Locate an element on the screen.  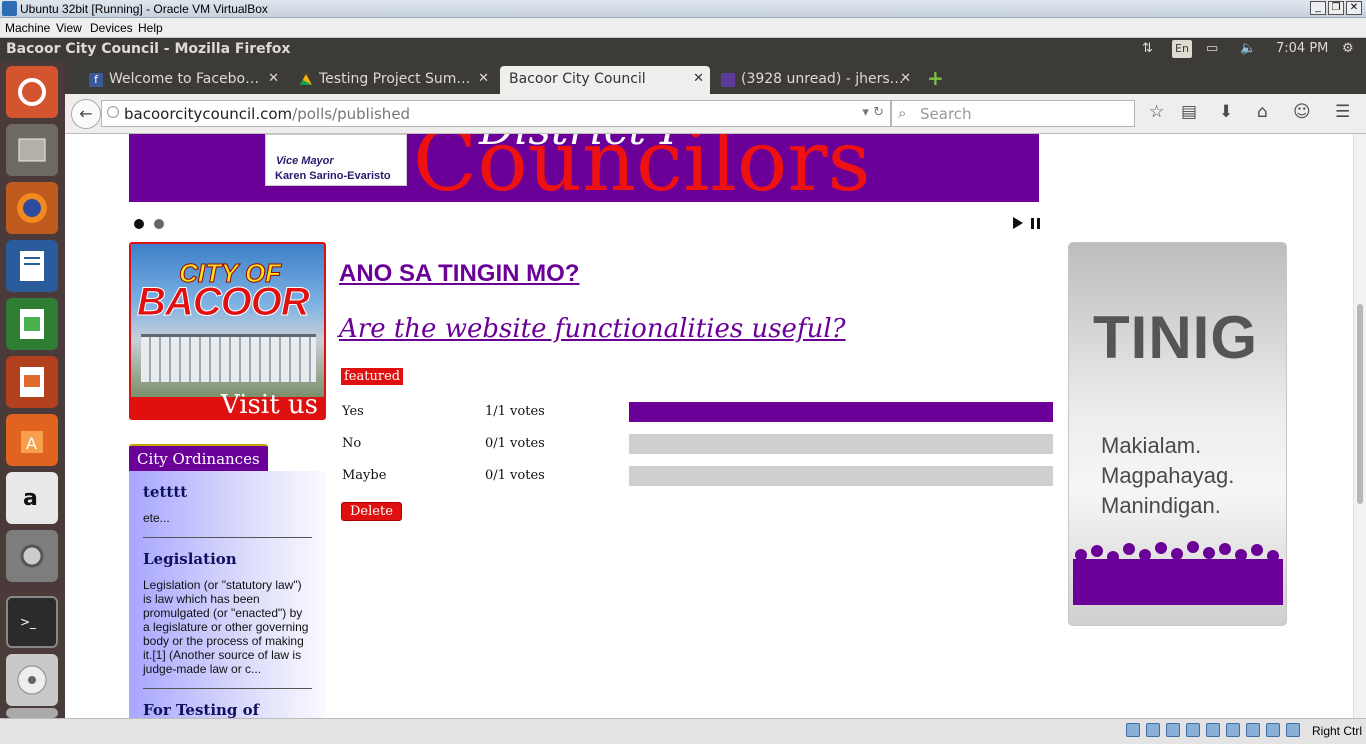
ubuntu-dash-icon is located at coordinates (32, 92).